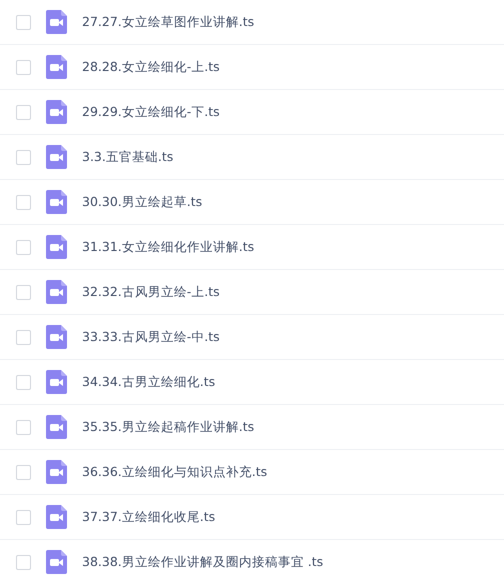  I want to click on file-name: 30.30.男立绘起草.ts, so click(142, 202).